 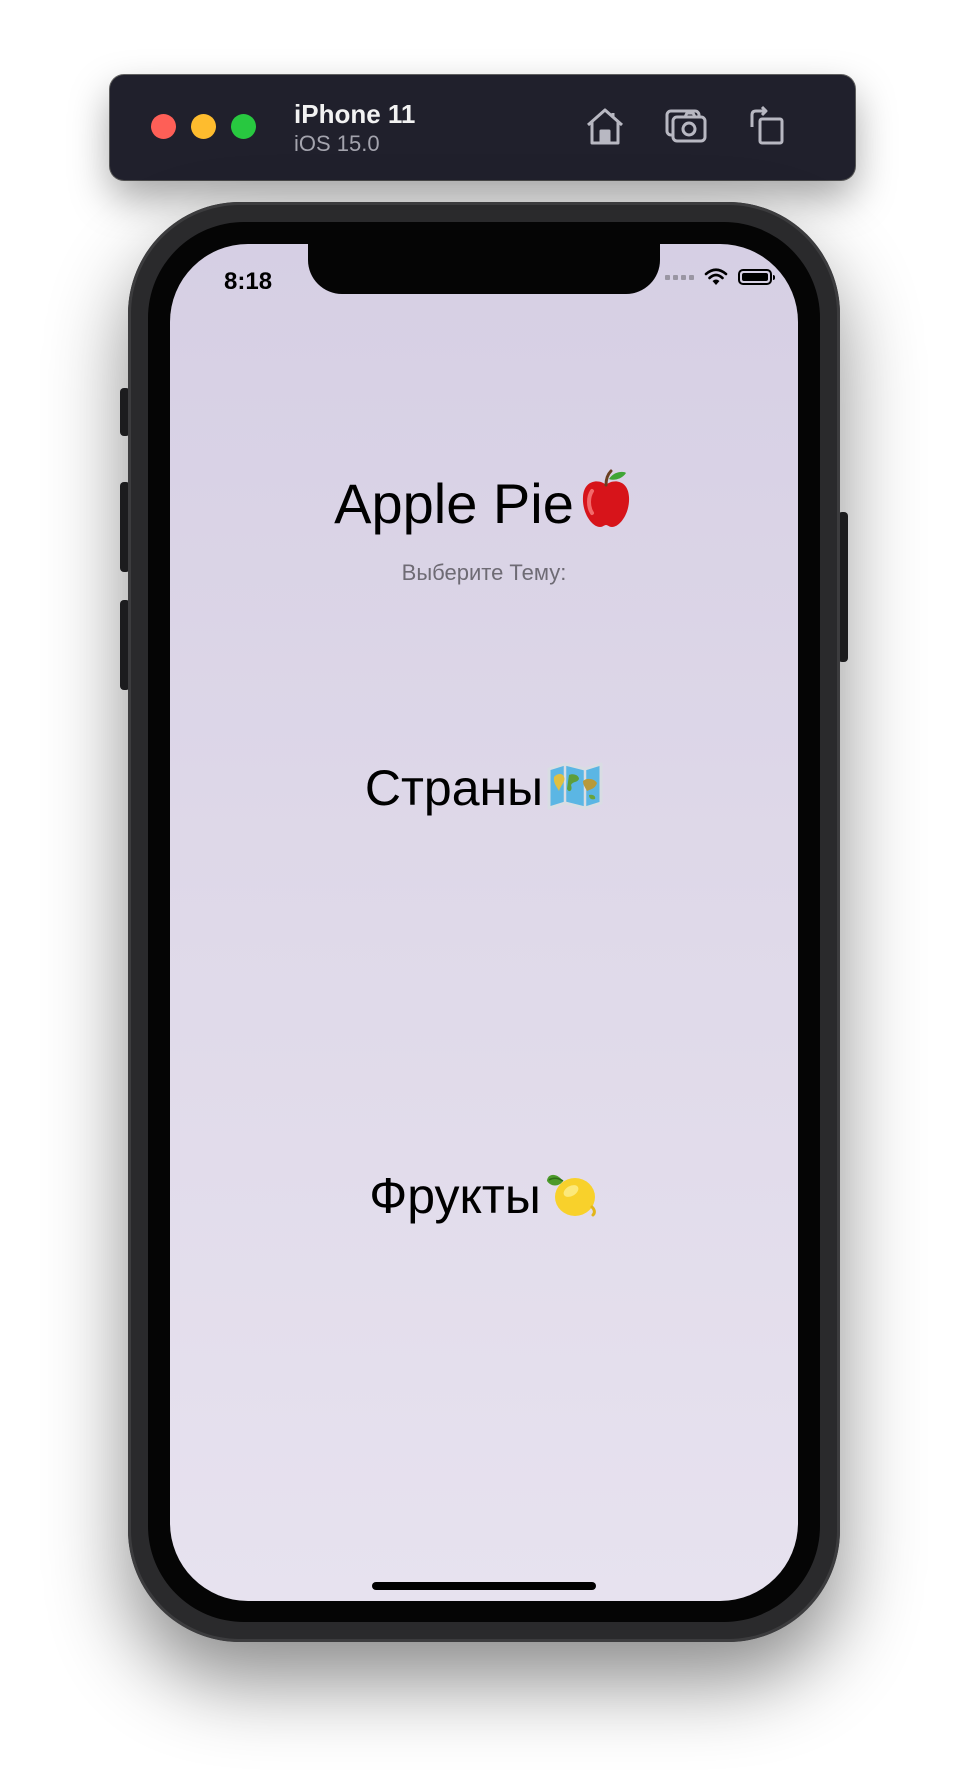 What do you see at coordinates (484, 269) in the screenshot?
I see `notch` at bounding box center [484, 269].